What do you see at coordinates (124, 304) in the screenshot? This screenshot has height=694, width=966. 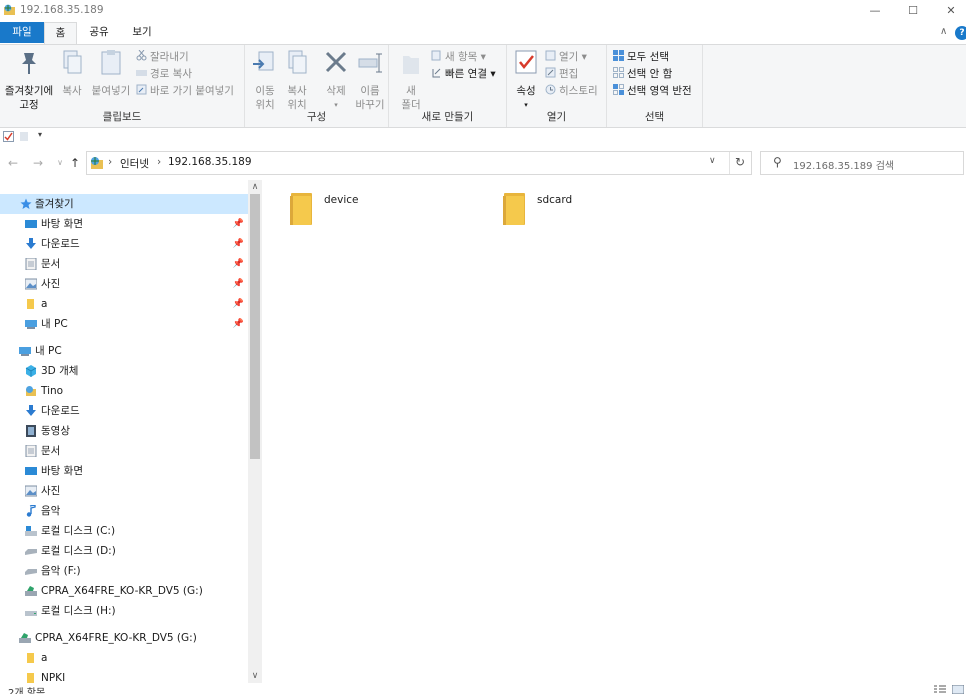 I see `sidebar-item-a: a 📌` at bounding box center [124, 304].